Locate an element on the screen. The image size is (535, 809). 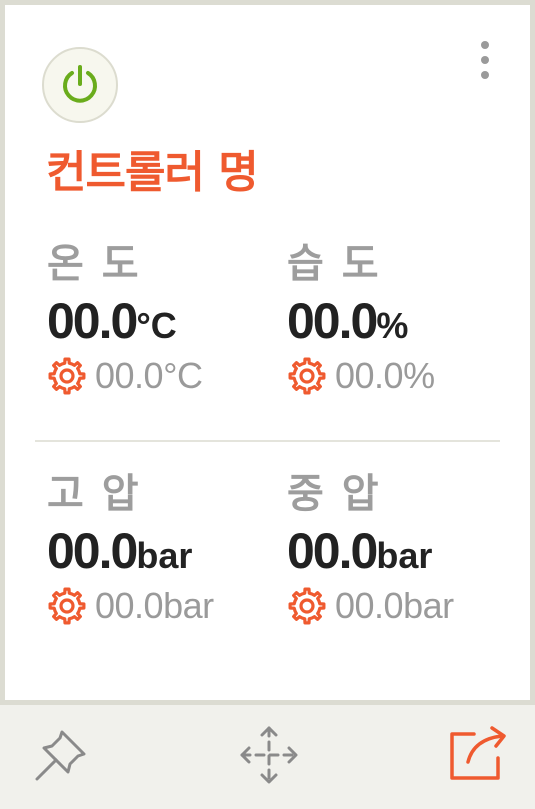
high-pressure-cell: 고 압 00.0bar 00.0bar is located at coordinates (162, 548).